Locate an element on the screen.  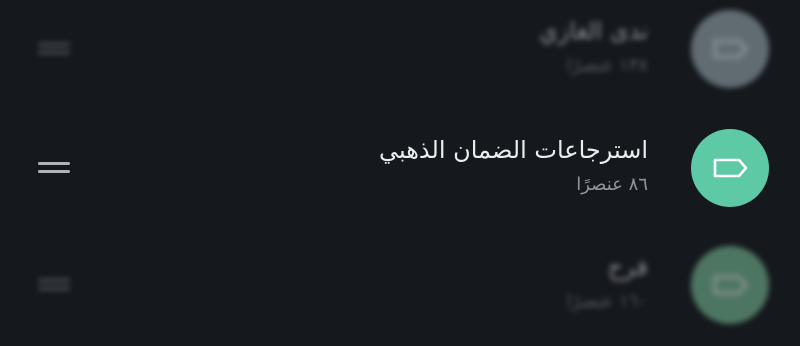
list-item-text: ندى الغازي ١٣٨ عنصرًا is located at coordinates (438, 47).